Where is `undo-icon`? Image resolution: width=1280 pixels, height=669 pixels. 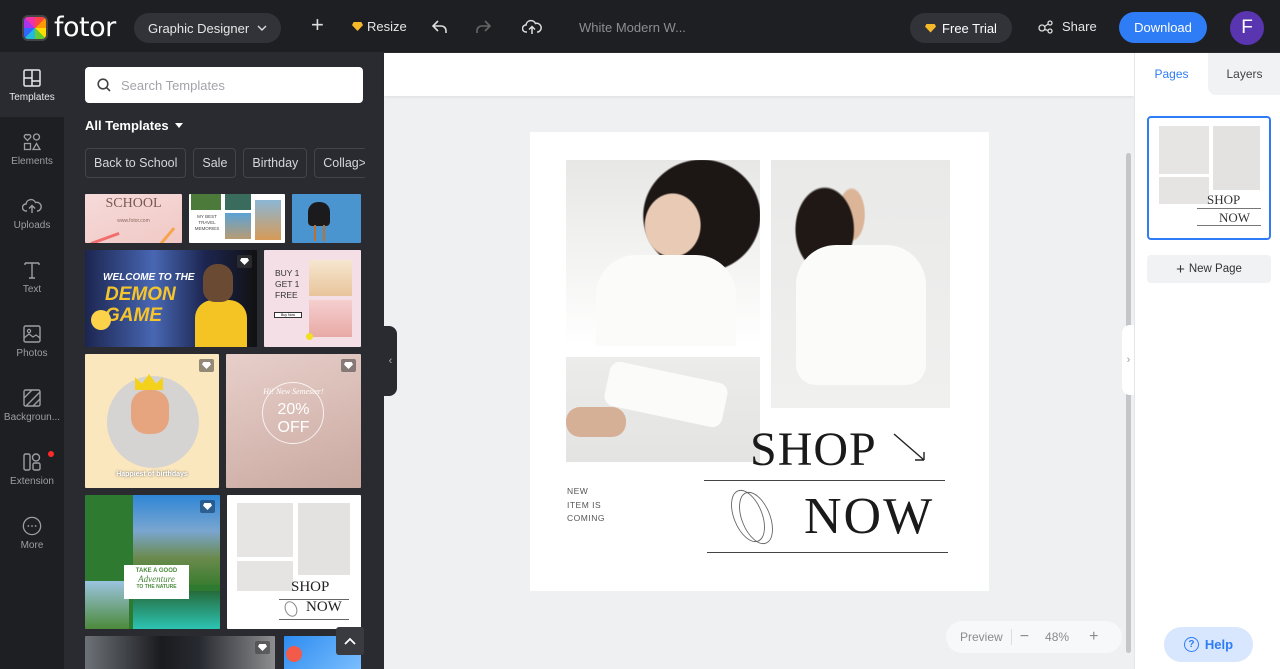
undo-icon is located at coordinates (440, 27).